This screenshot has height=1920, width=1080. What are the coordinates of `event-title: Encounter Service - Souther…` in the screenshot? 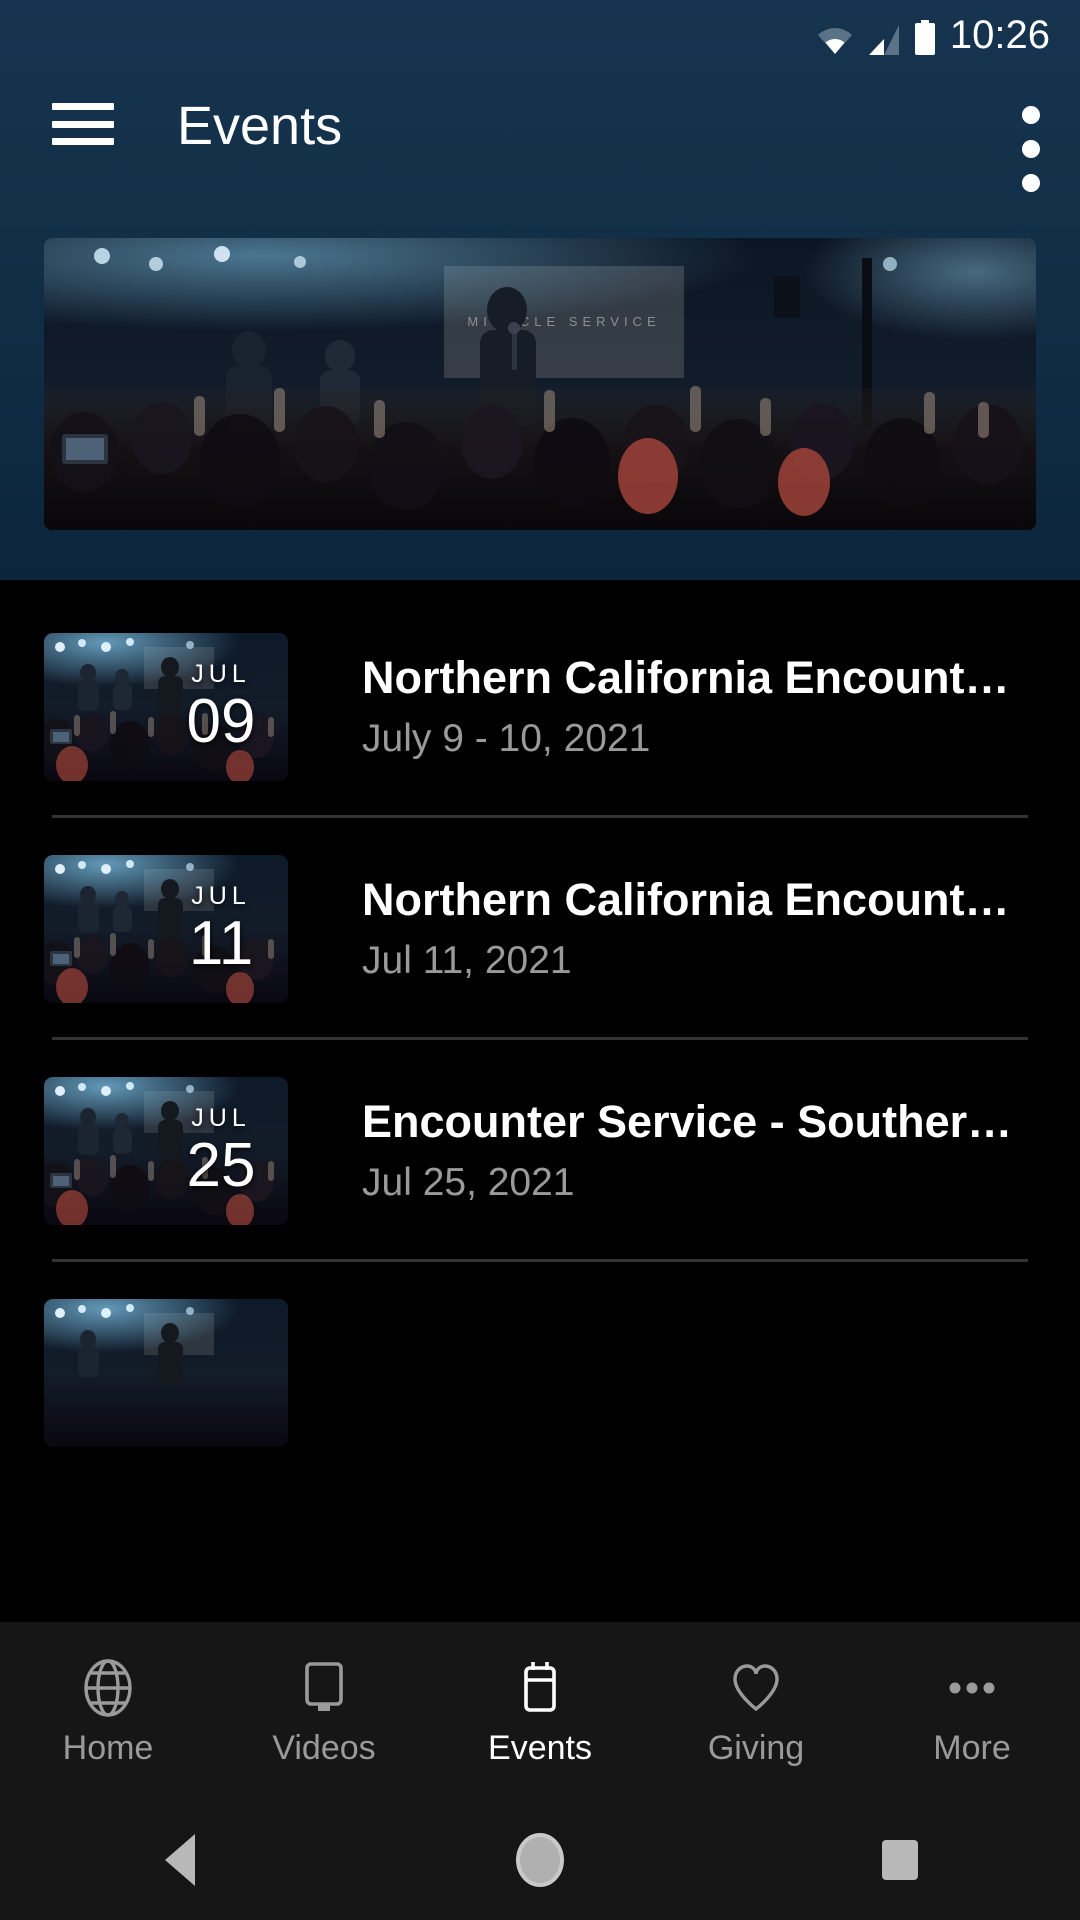 It's located at (687, 1122).